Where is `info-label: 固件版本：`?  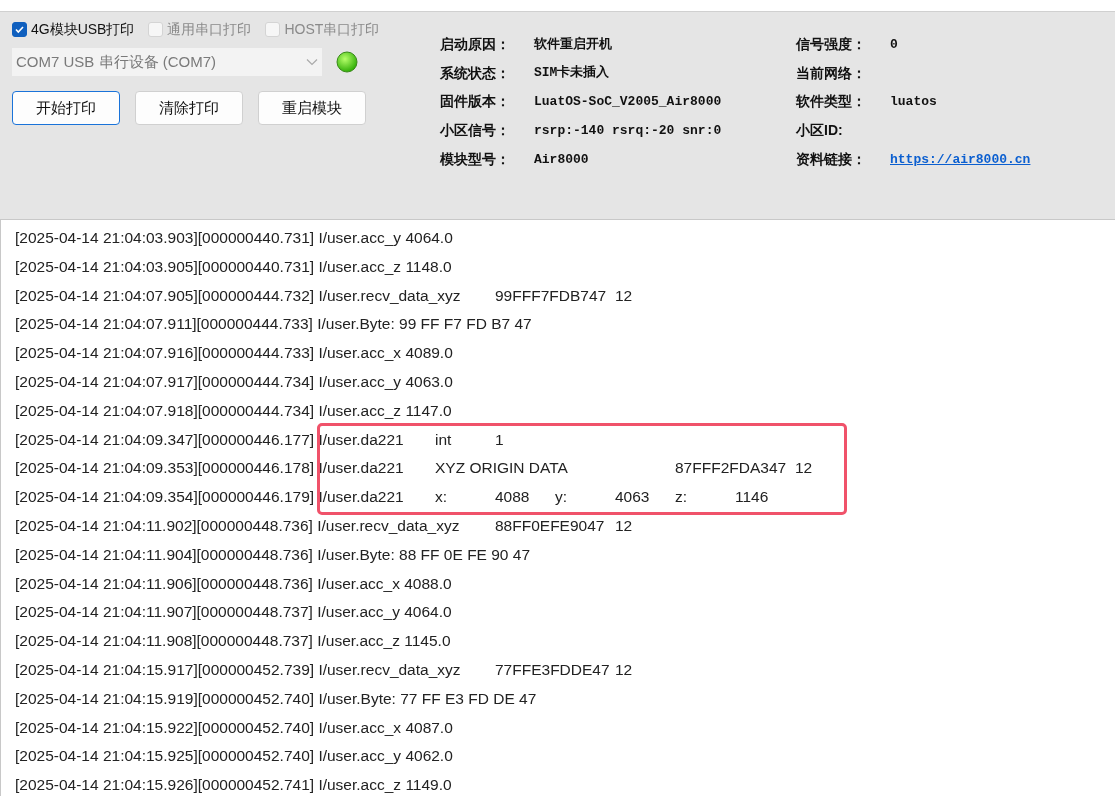
info-label: 固件版本： is located at coordinates (475, 102).